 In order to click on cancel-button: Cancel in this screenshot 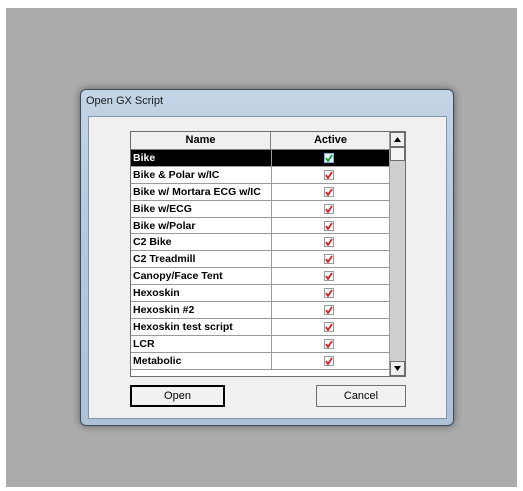, I will do `click(361, 396)`.